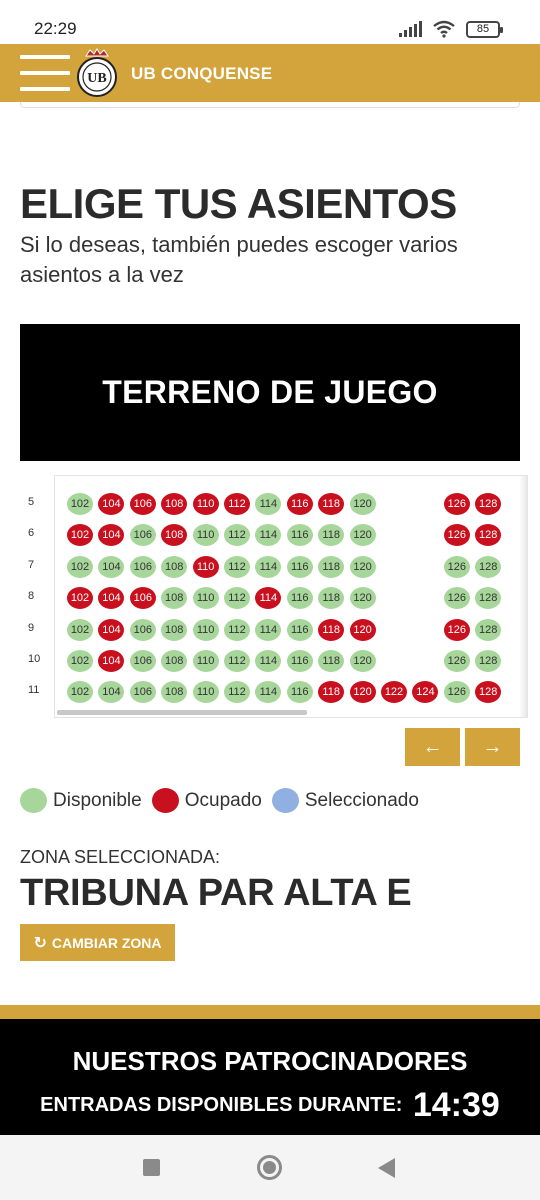 The image size is (540, 1200). What do you see at coordinates (362, 535) in the screenshot?
I see `seat-6-120: 120` at bounding box center [362, 535].